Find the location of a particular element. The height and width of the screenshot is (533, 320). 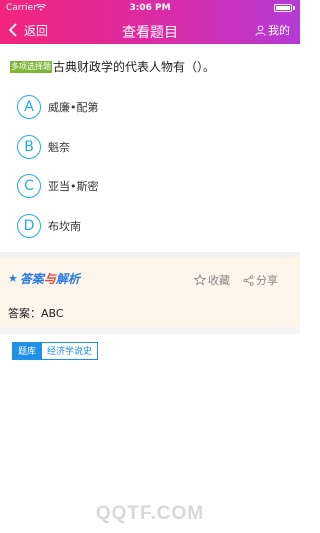

question-stem: 多项选择题 古典财政学的代表人物有（）。 is located at coordinates (152, 67).